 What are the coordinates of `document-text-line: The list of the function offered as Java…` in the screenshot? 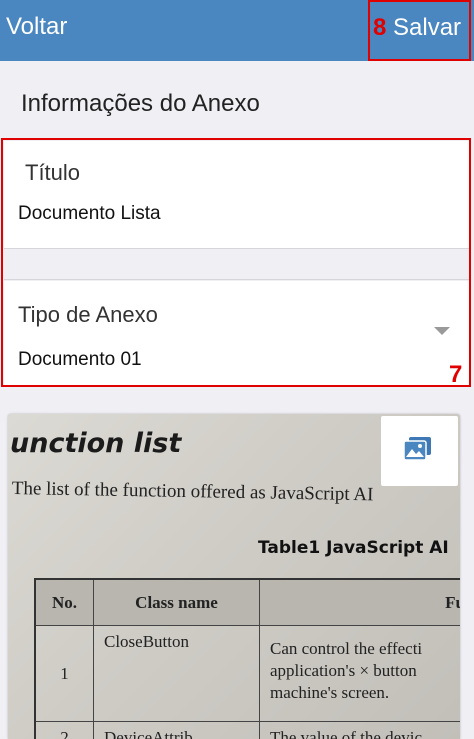 It's located at (192, 492).